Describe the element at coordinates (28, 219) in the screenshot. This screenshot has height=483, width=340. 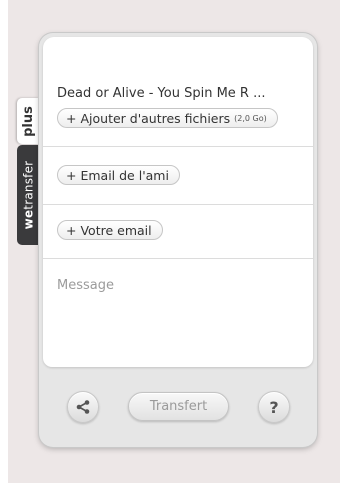
I see `wetransfer-logo-bold: we` at that location.